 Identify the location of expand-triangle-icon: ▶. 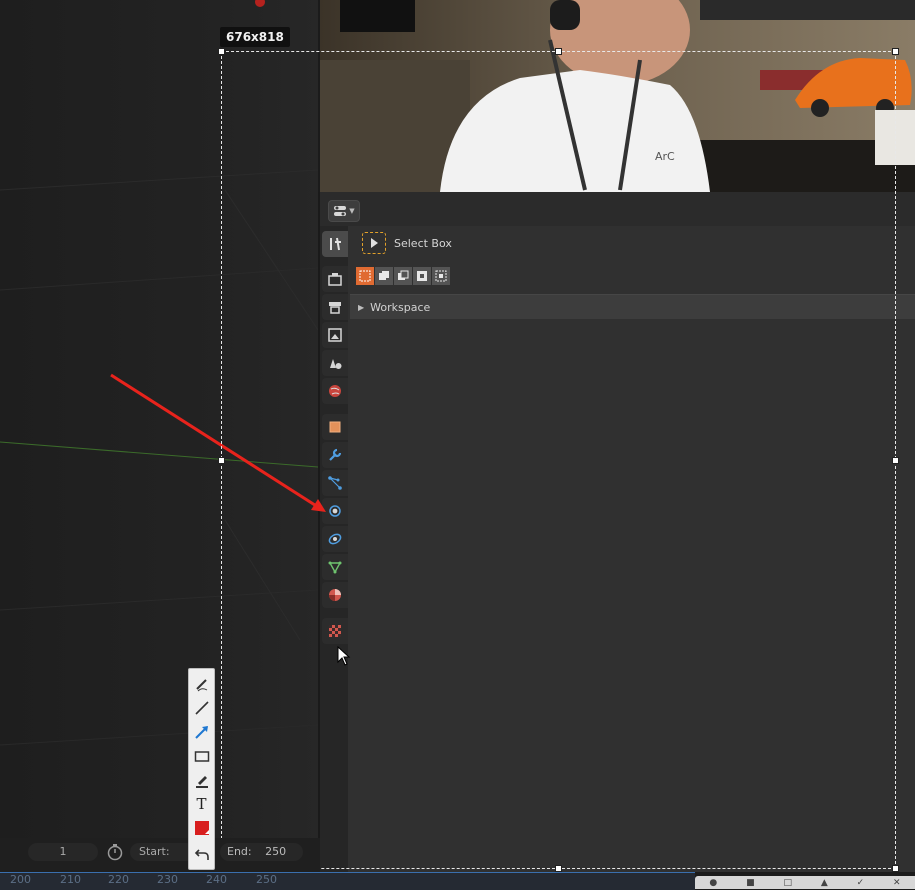
(361, 307).